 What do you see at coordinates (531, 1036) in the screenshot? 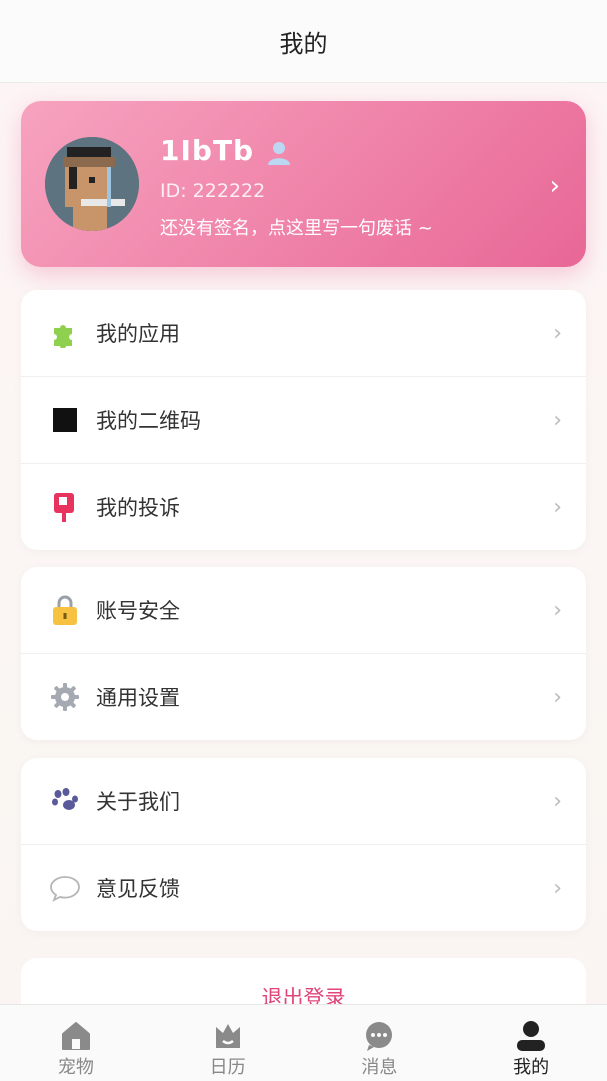
I see `person-icon` at bounding box center [531, 1036].